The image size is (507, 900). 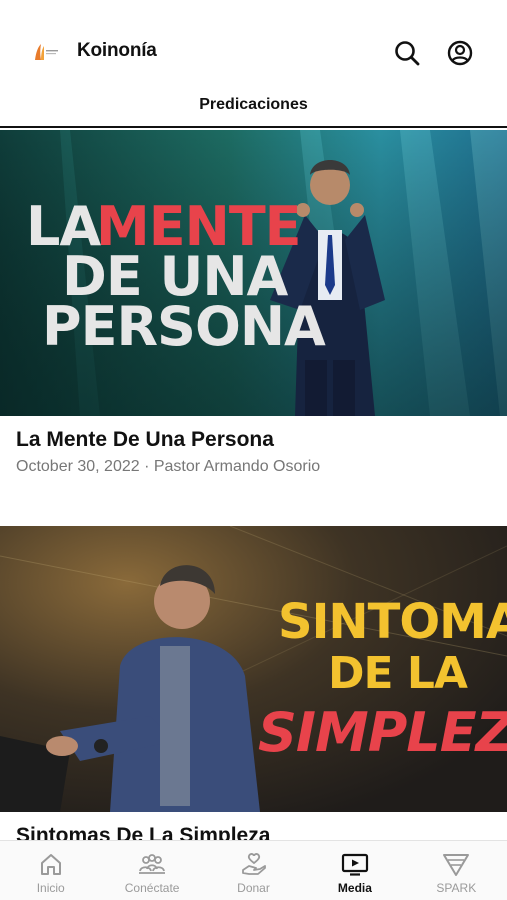 I want to click on church-logo-icon, so click(x=46, y=52).